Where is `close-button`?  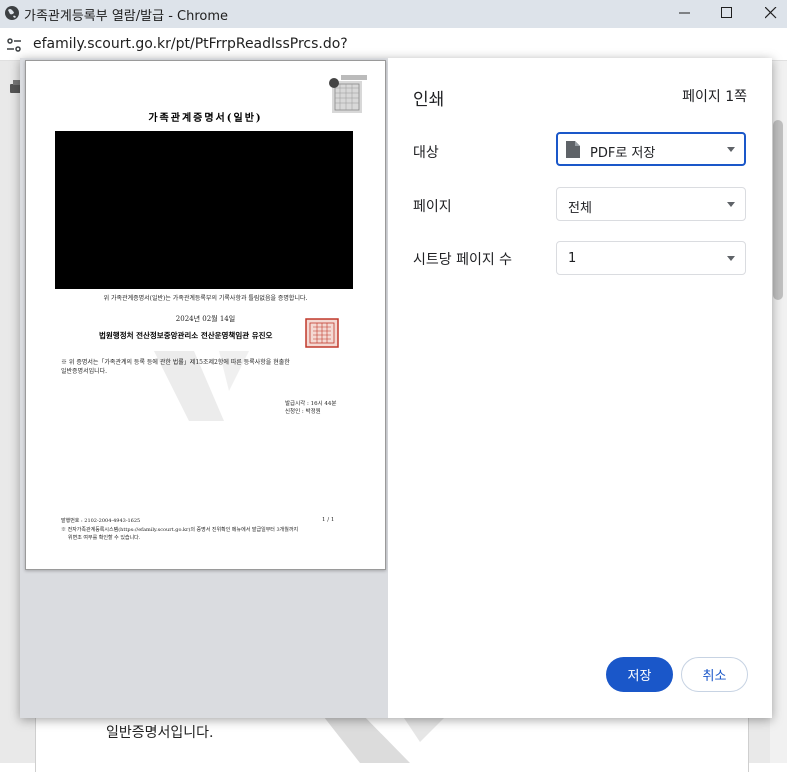
close-button is located at coordinates (767, 14).